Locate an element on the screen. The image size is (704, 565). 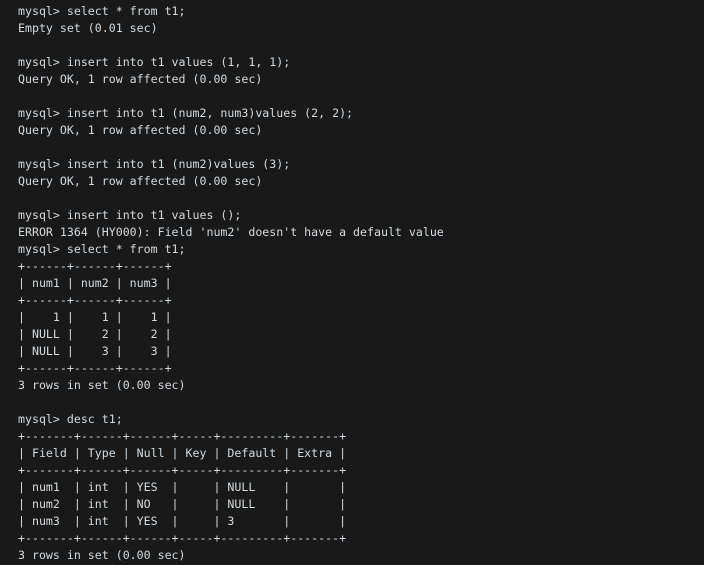
terminal-output-line: | num3 | int | YES | | 3 | | is located at coordinates (182, 521).